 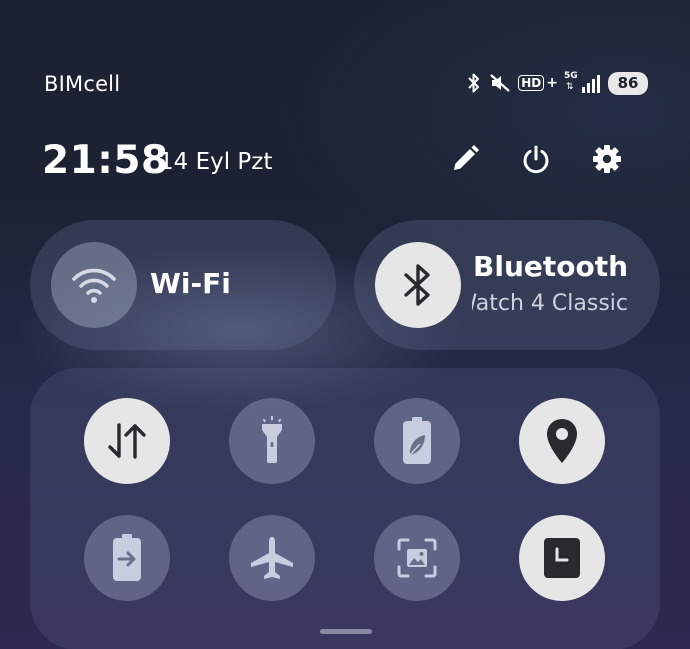 I want to click on power-icon, so click(x=536, y=159).